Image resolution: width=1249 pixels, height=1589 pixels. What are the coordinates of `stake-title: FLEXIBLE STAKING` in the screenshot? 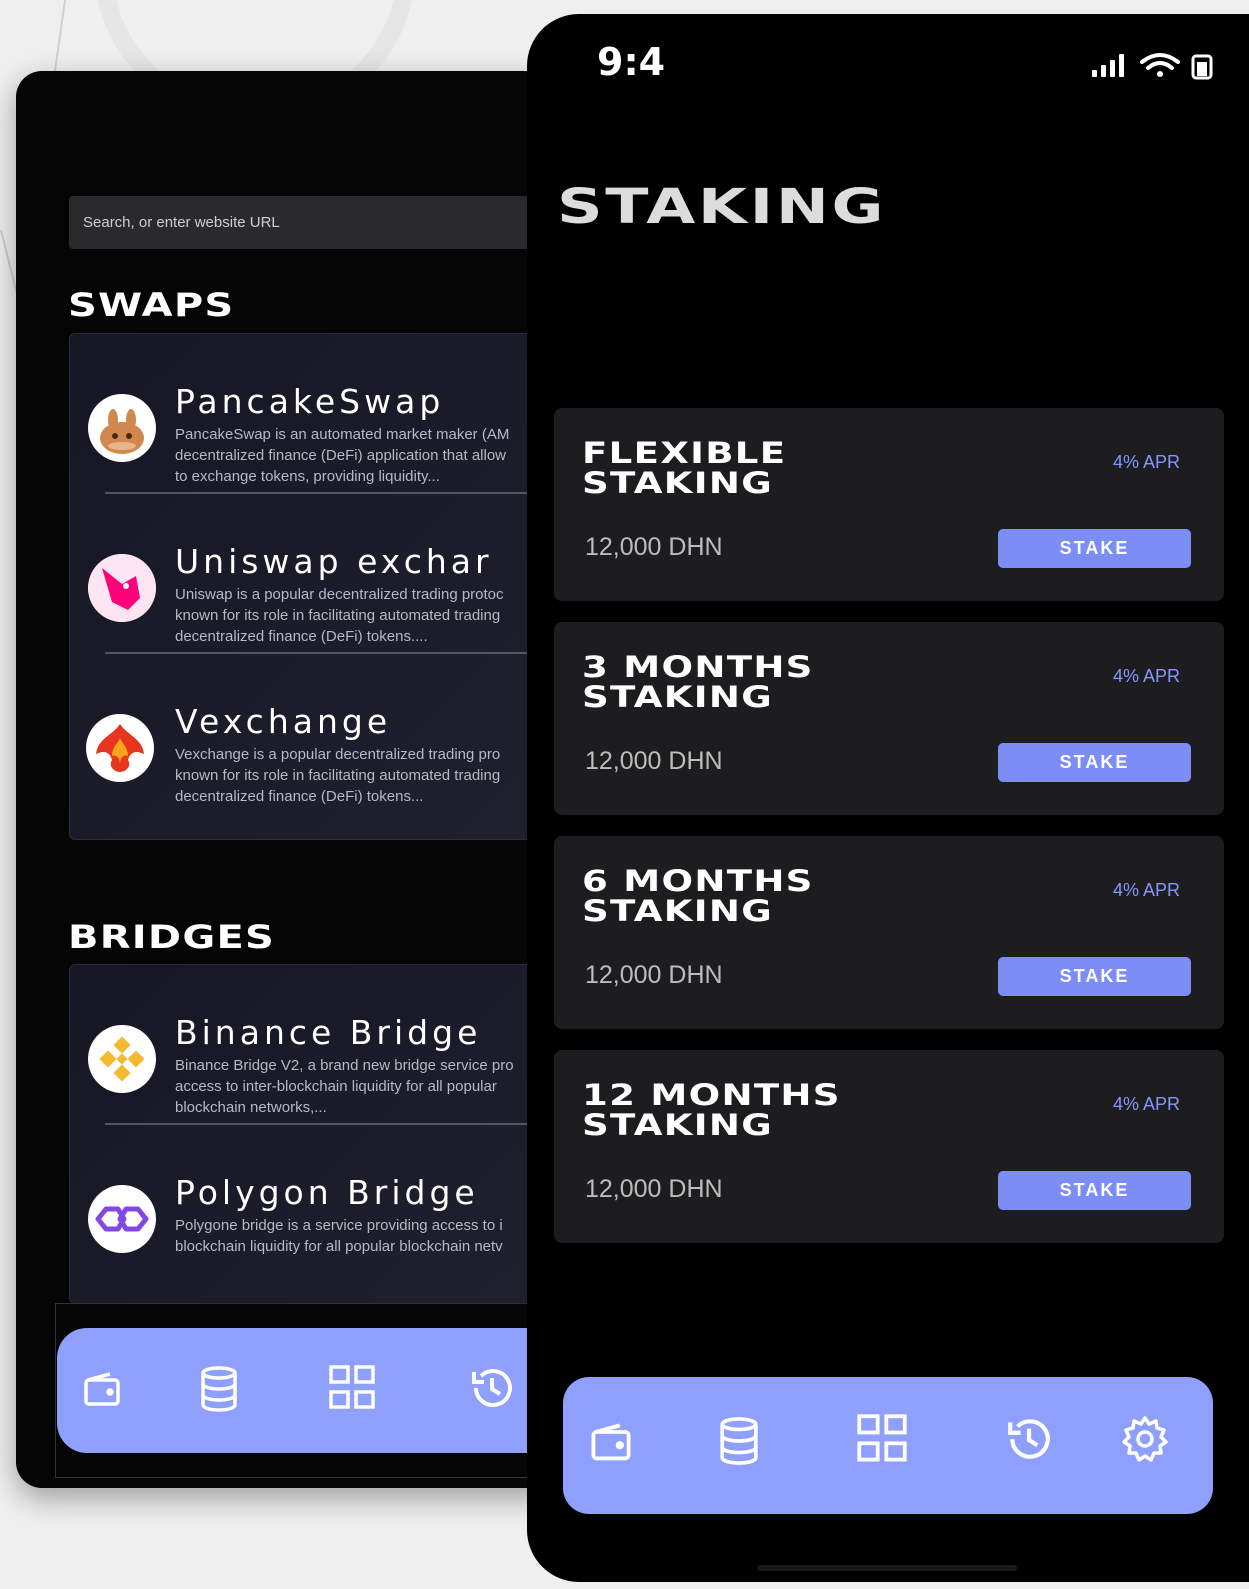 It's located at (684, 468).